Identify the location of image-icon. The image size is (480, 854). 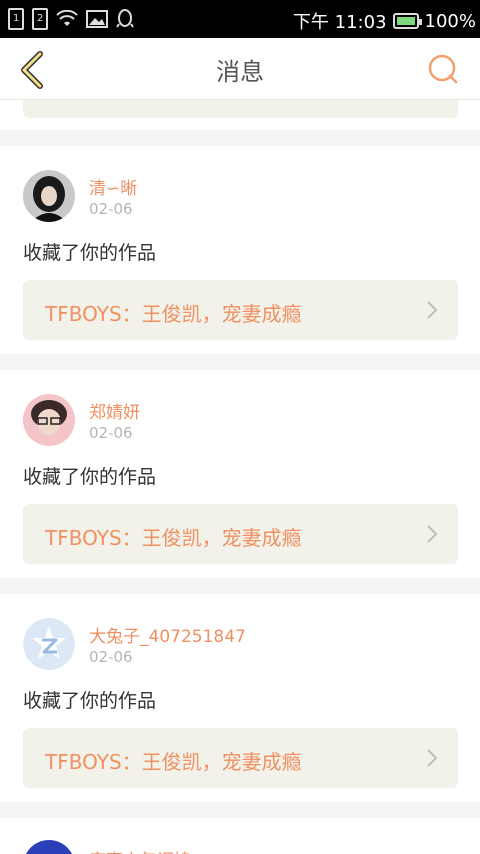
(97, 19).